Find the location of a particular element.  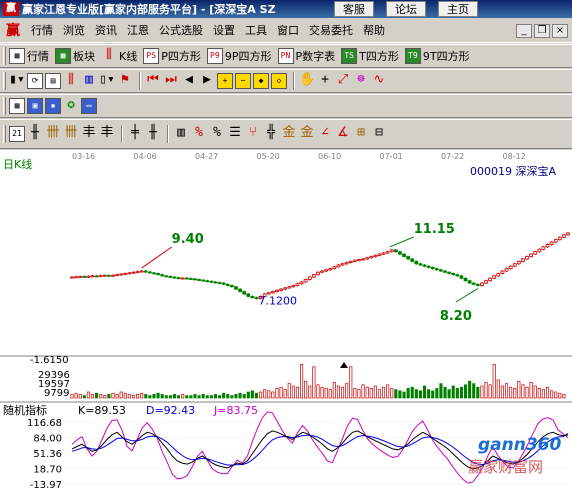

forum-button: 论坛 is located at coordinates (406, 9).